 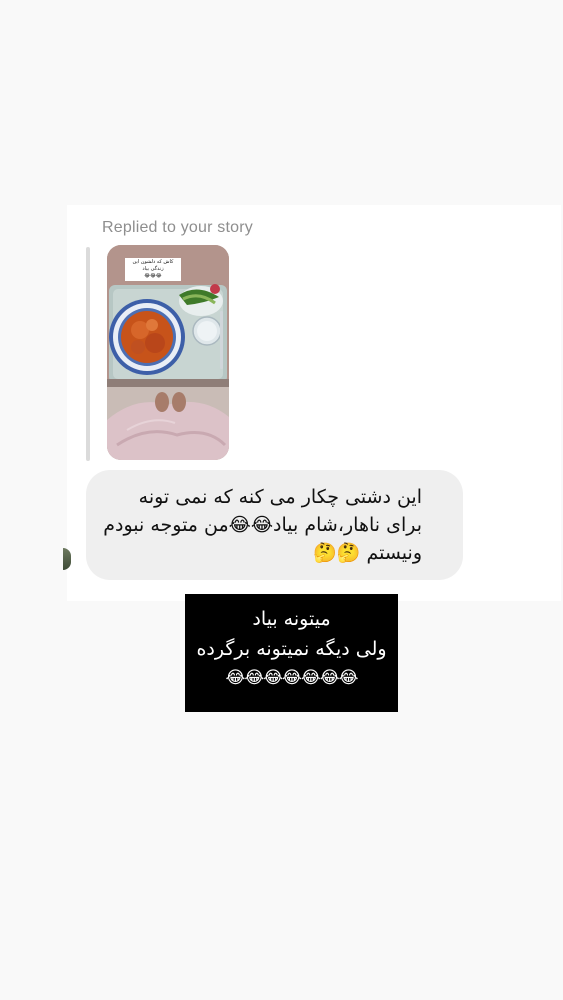 I want to click on overlay-line-1: میتونه بیاد, so click(x=291, y=619).